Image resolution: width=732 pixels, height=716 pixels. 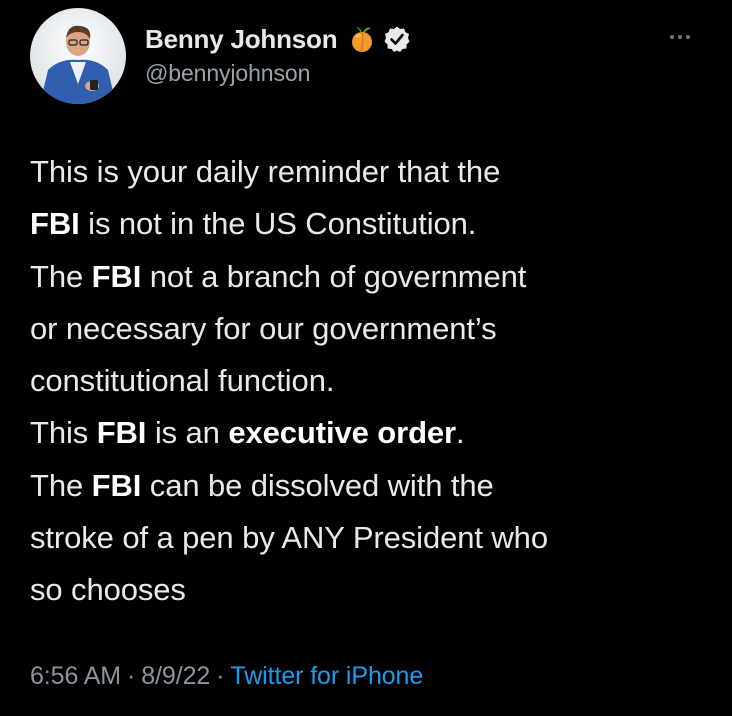 What do you see at coordinates (334, 276) in the screenshot?
I see `text-run: not a branch of government` at bounding box center [334, 276].